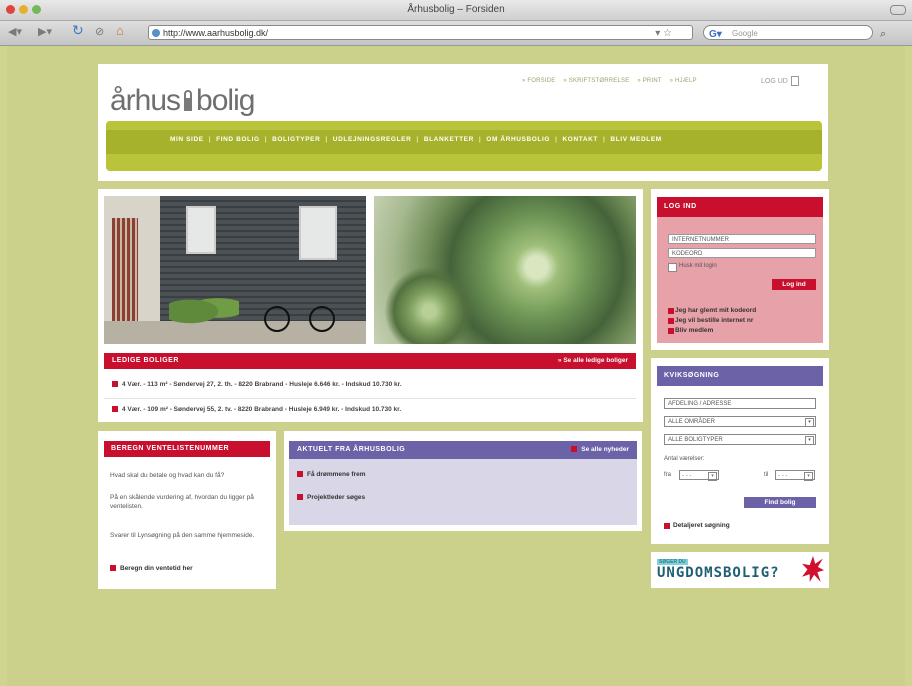 The image size is (912, 686). I want to click on youth-housing-banner: SØGER DU UNGDOMSBOLIG?, so click(740, 570).